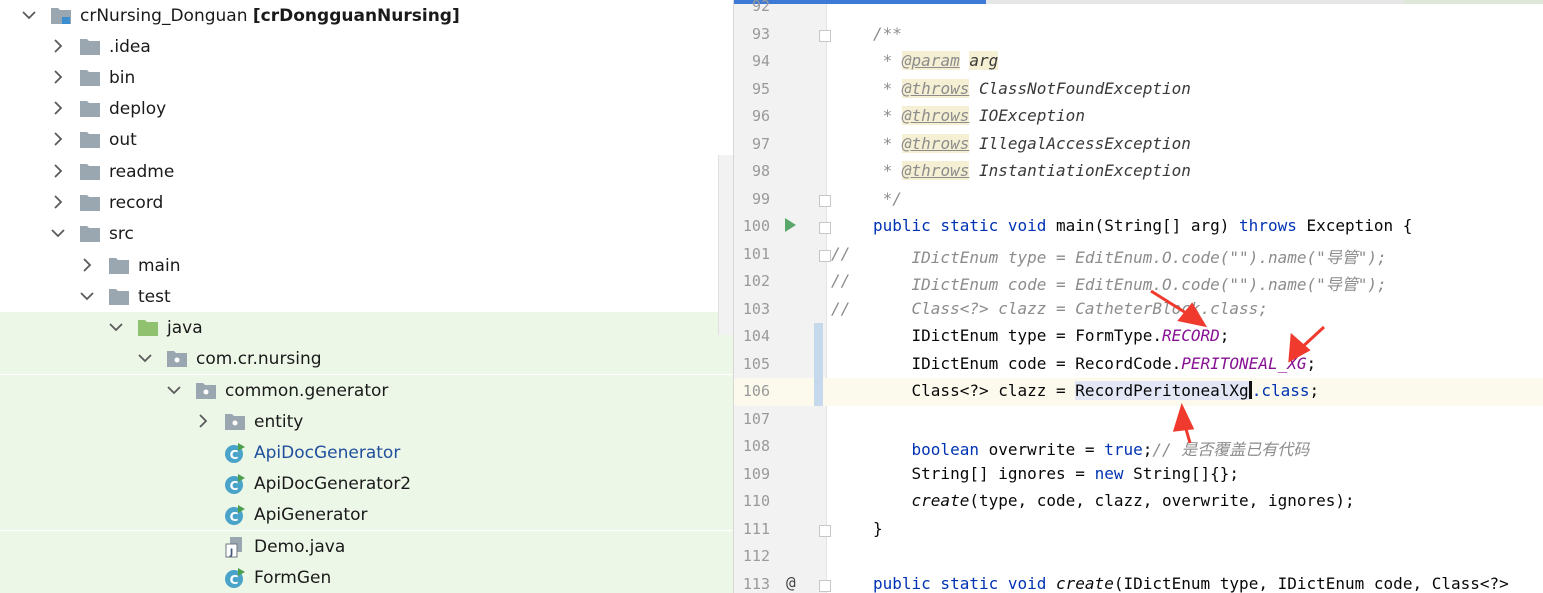 This screenshot has width=1543, height=593. I want to click on code-token: boolean, so click(926, 449).